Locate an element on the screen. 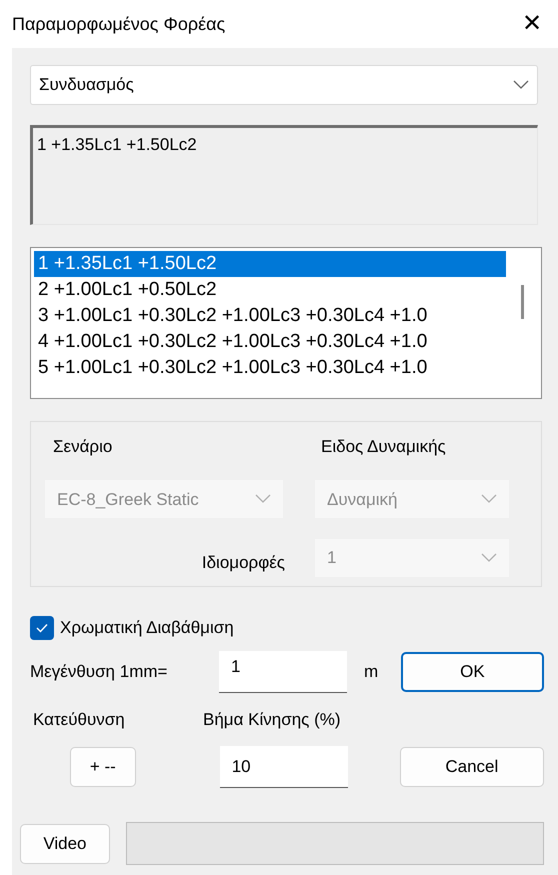 This screenshot has height=875, width=558. combination-dropdown: Συνδυασμός is located at coordinates (284, 85).